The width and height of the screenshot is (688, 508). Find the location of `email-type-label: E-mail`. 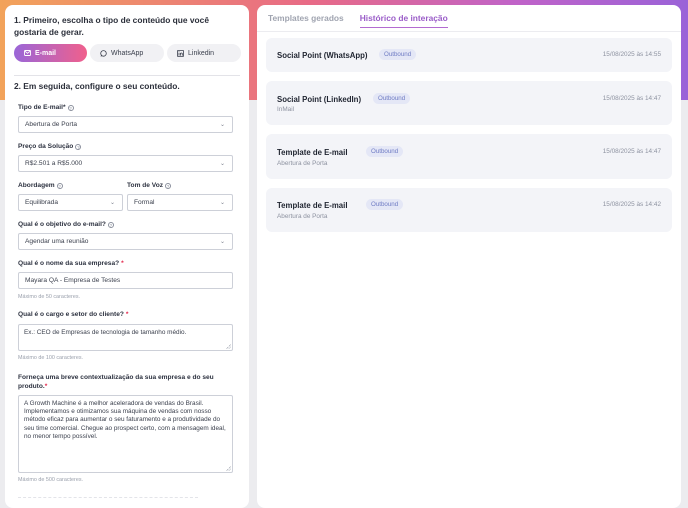

email-type-label: E-mail is located at coordinates (46, 53).